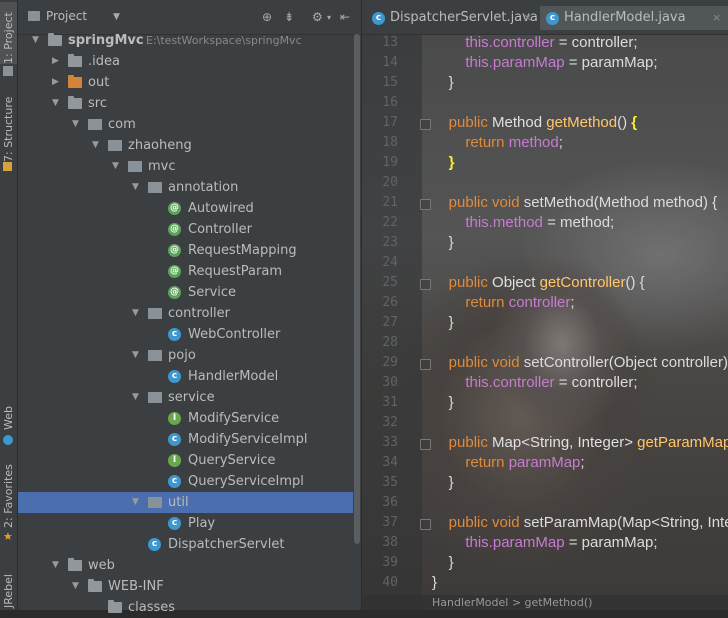 This screenshot has height=618, width=728. What do you see at coordinates (99, 82) in the screenshot?
I see `tree-item-label: out` at bounding box center [99, 82].